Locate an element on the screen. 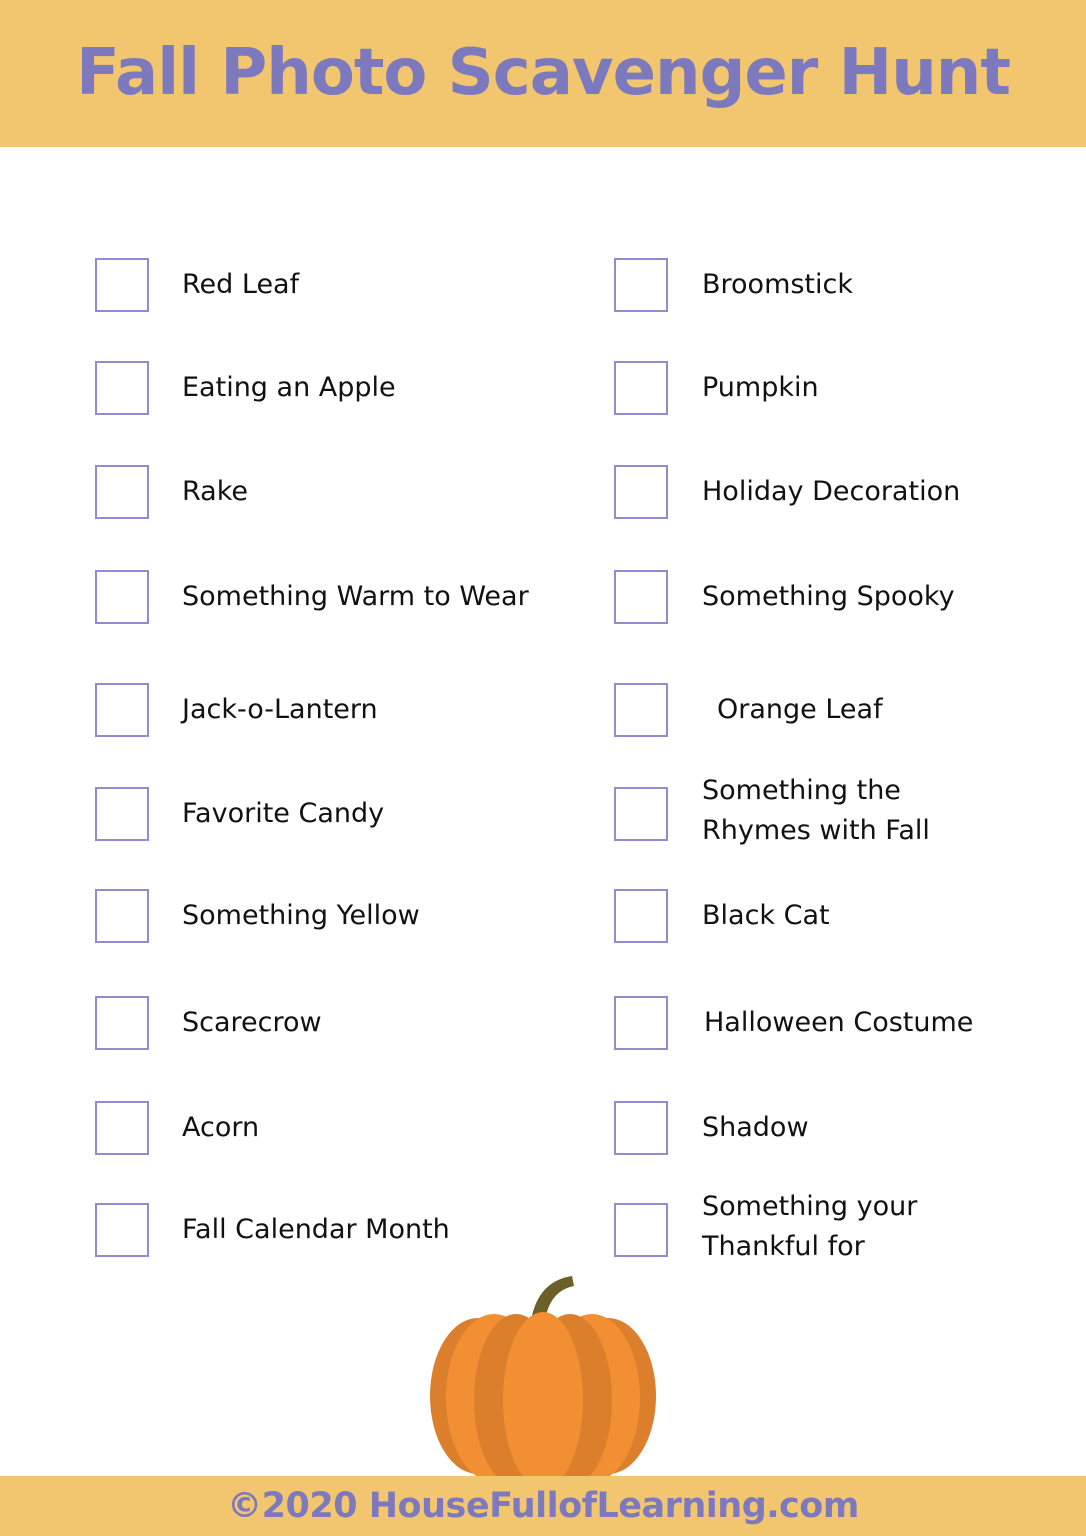 The height and width of the screenshot is (1536, 1086). item-label: Rake is located at coordinates (215, 491).